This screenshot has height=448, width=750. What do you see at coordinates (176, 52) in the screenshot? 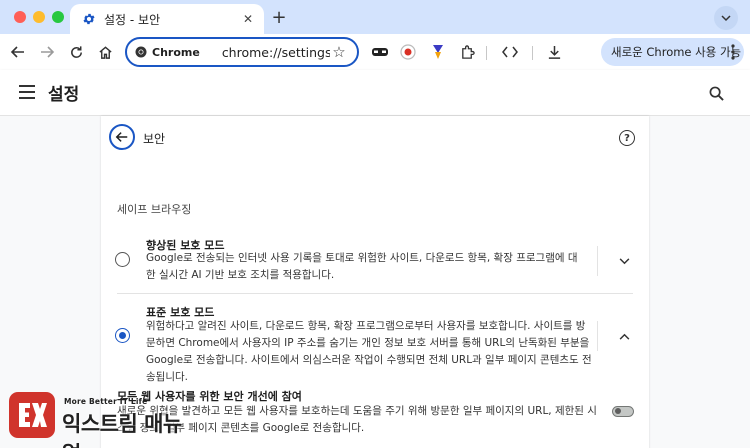
I see `site-info-label: Chrome` at bounding box center [176, 52].